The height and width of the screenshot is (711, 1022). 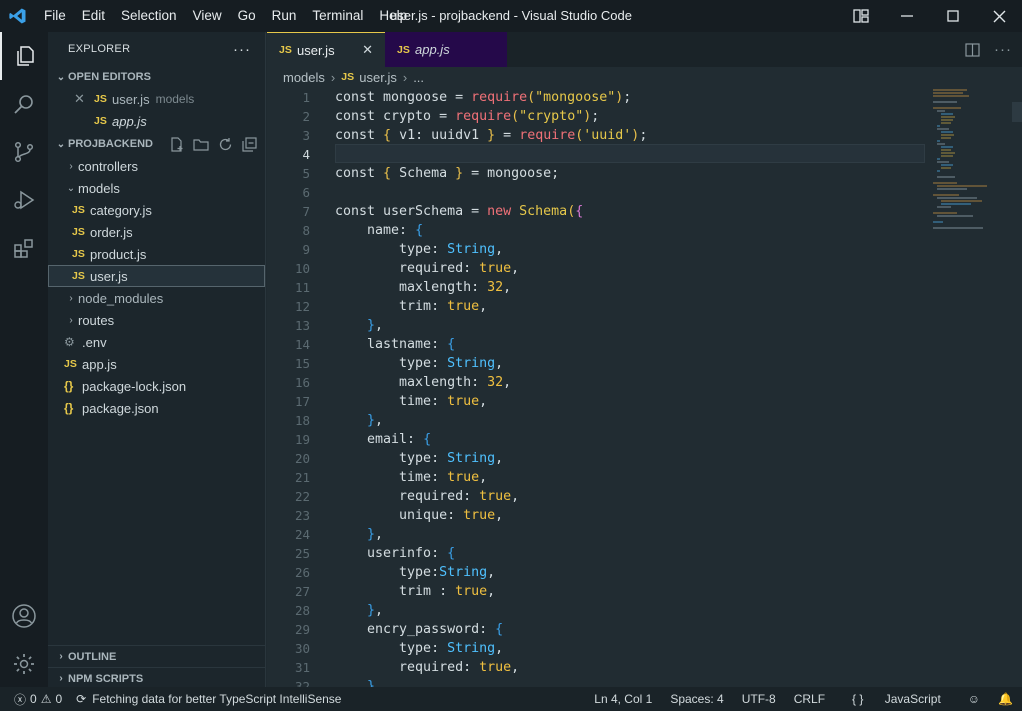 What do you see at coordinates (696, 699) in the screenshot?
I see `indentation: Spaces: 4` at bounding box center [696, 699].